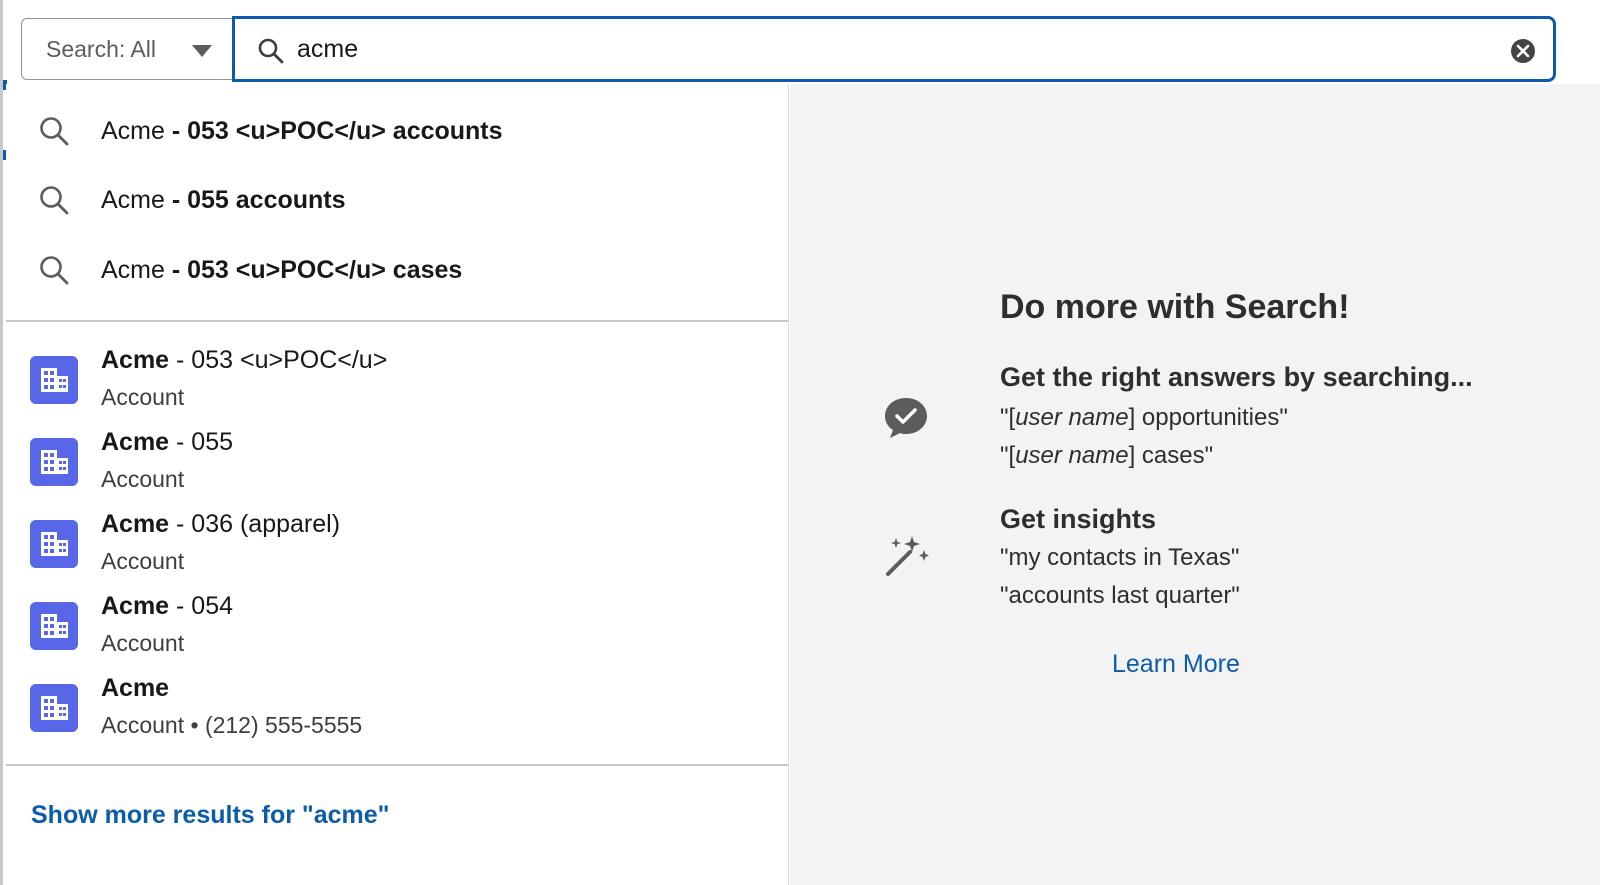 This screenshot has height=885, width=1600. I want to click on search-suggestion: Acme - 053 <u>POC</u> accounts, so click(397, 131).